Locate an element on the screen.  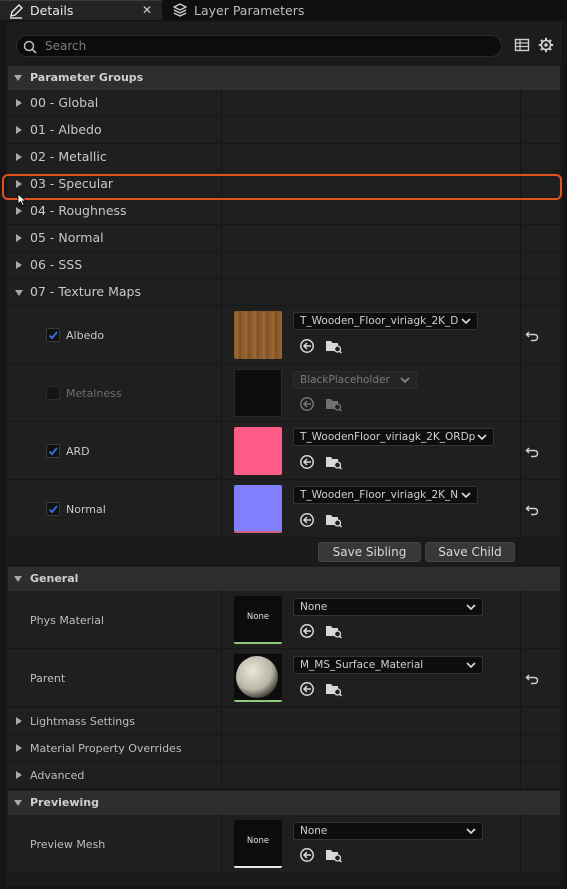
ard-texture-thumbnail is located at coordinates (258, 451).